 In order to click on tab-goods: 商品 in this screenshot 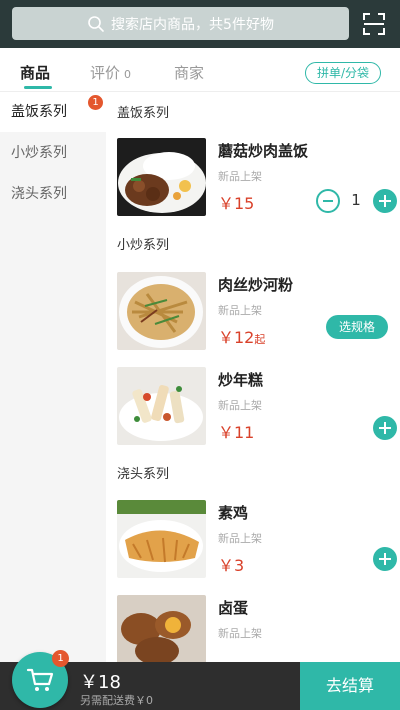, I will do `click(35, 72)`.